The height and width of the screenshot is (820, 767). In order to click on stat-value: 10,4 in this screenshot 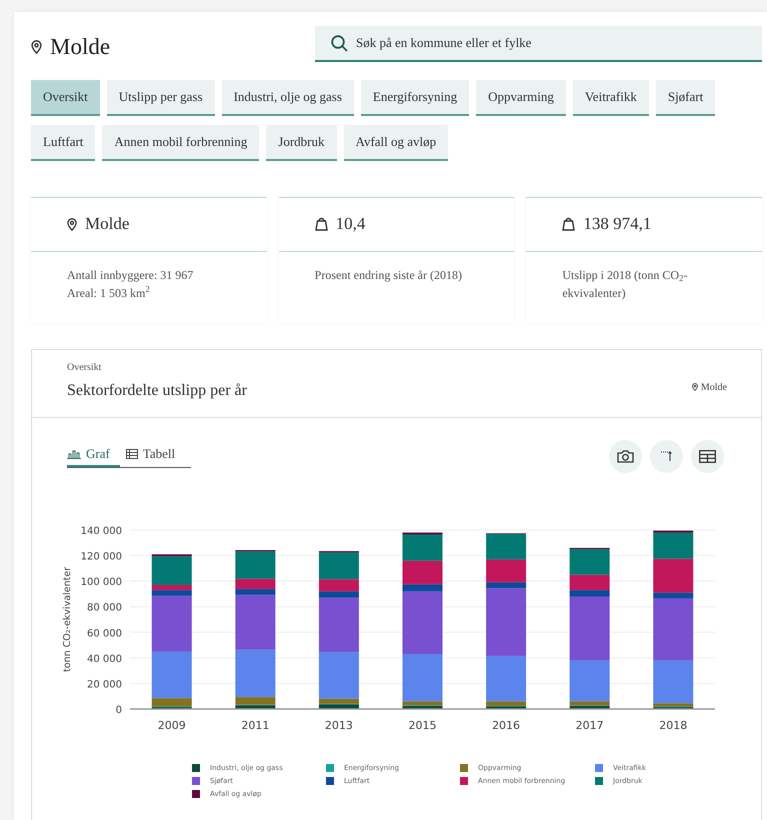, I will do `click(351, 224)`.